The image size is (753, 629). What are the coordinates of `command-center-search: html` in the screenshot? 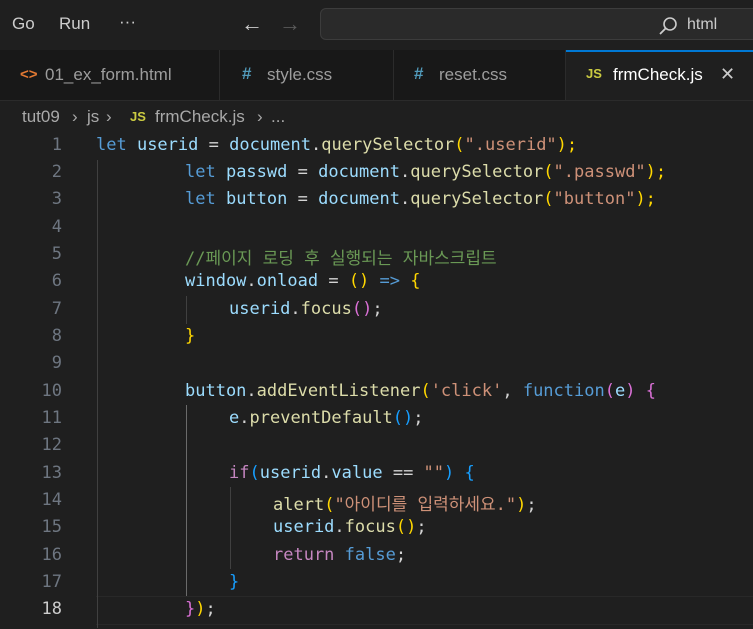 It's located at (536, 24).